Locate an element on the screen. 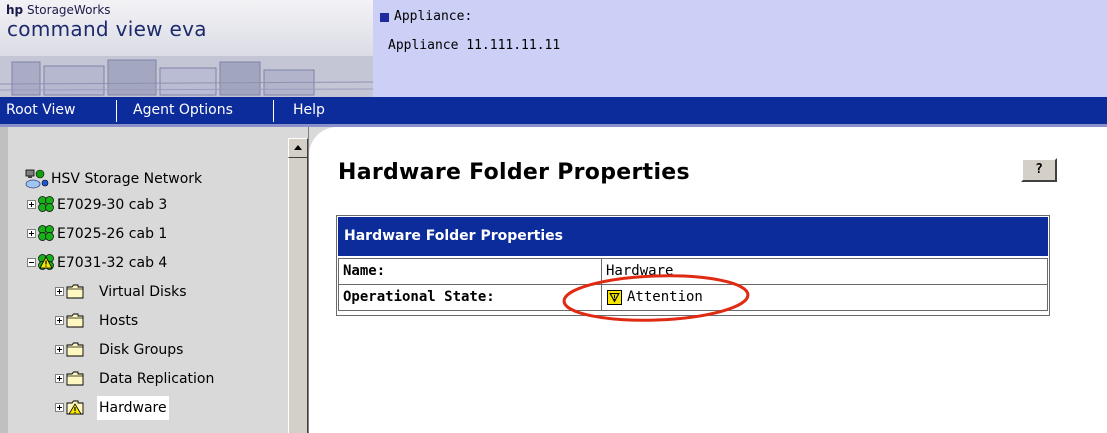 This screenshot has height=433, width=1107. collapse-icon is located at coordinates (31, 262).